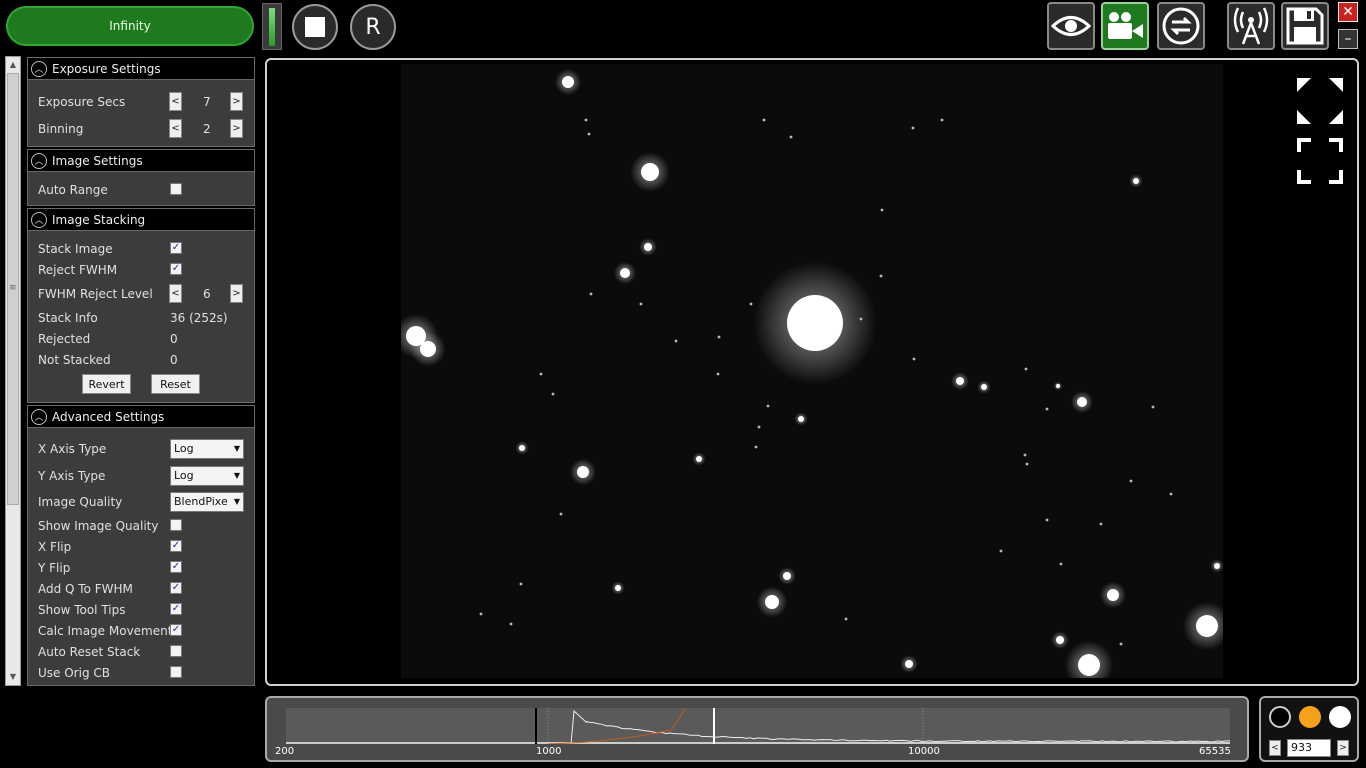 The width and height of the screenshot is (1366, 768). I want to click on exposure-decrease-button: <, so click(175, 101).